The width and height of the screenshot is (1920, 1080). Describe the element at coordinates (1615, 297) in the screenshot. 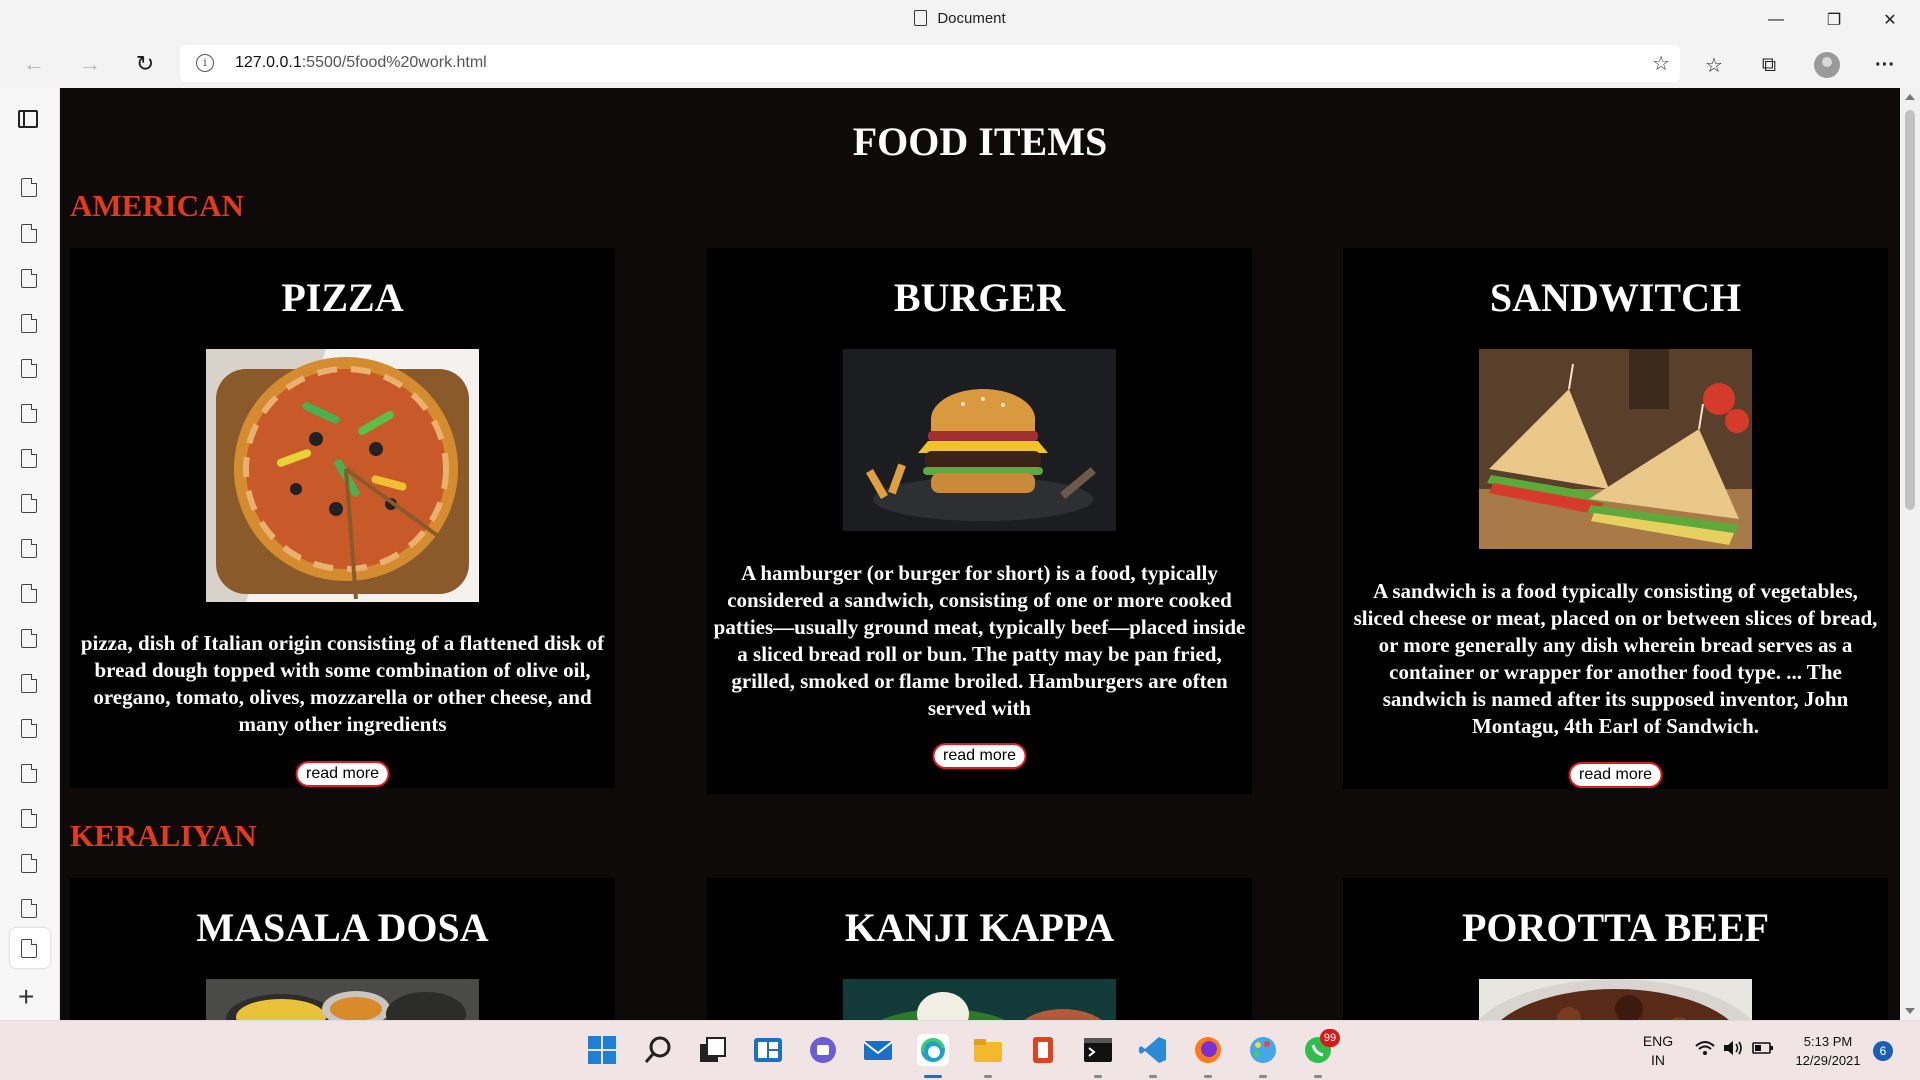

I see `card-title: SANDWITCH` at that location.